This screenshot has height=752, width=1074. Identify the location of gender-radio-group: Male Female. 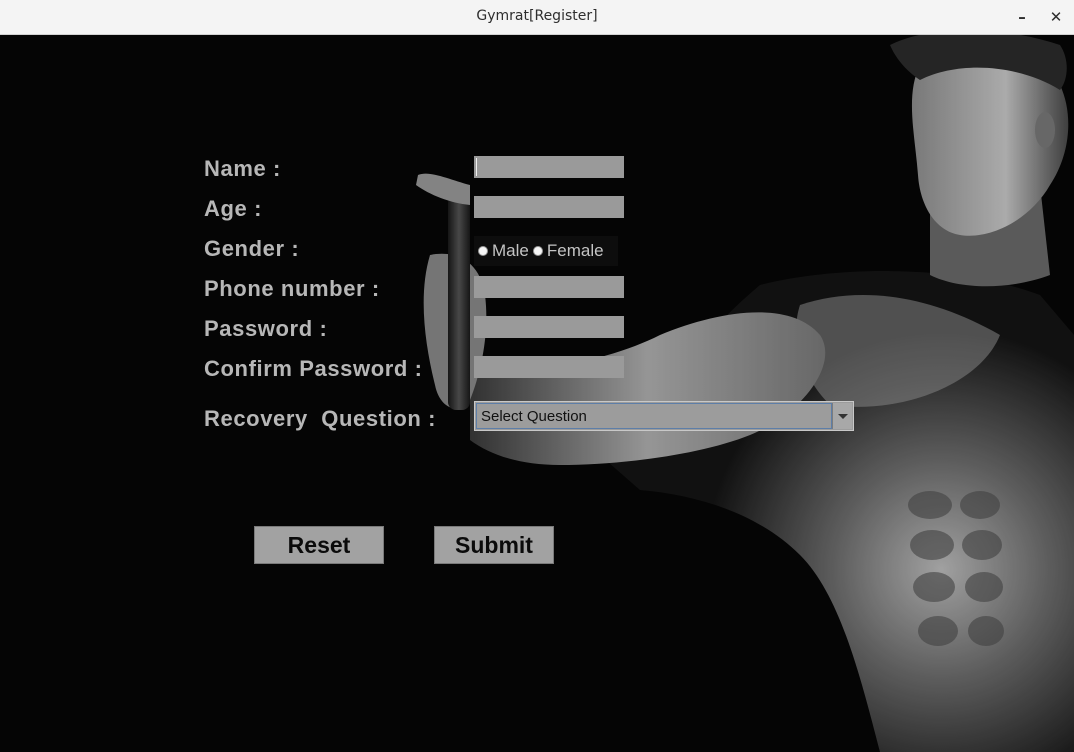
(546, 251).